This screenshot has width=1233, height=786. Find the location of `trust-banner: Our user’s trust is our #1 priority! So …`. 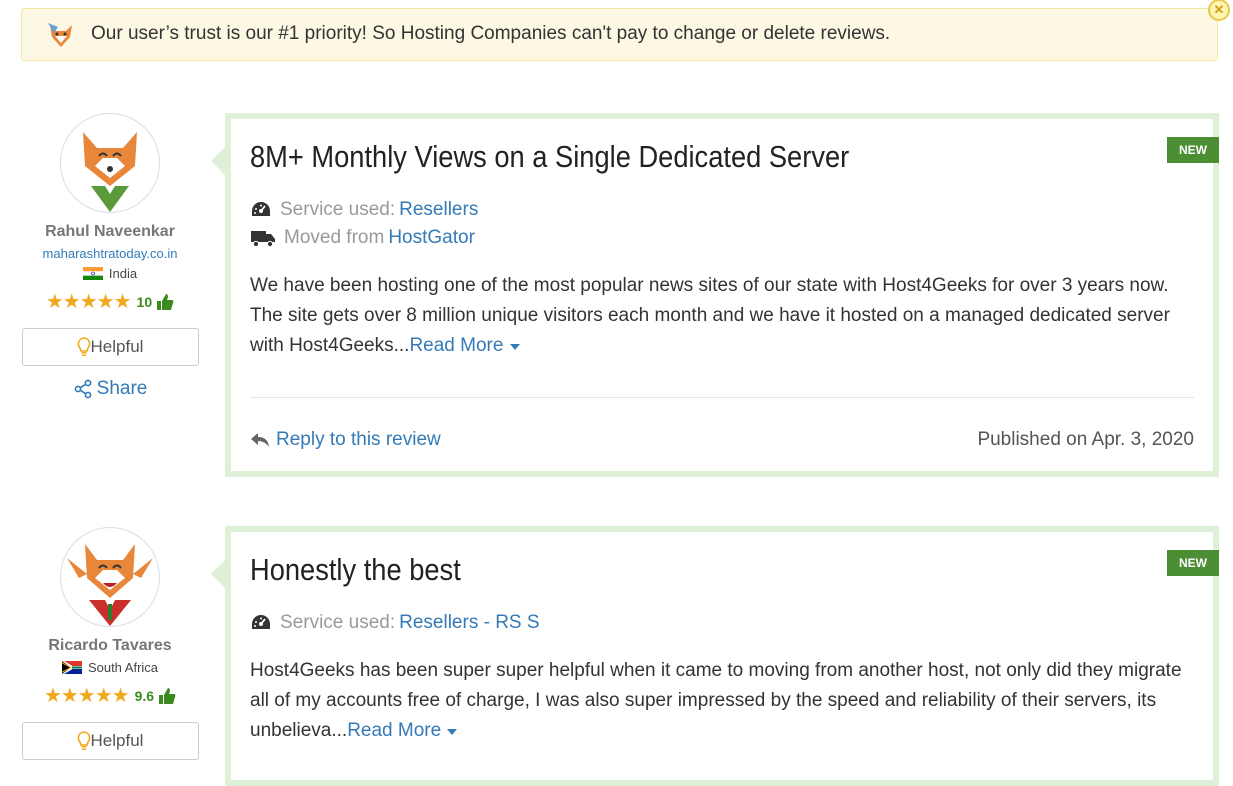

trust-banner: Our user’s trust is our #1 priority! So … is located at coordinates (625, 30).